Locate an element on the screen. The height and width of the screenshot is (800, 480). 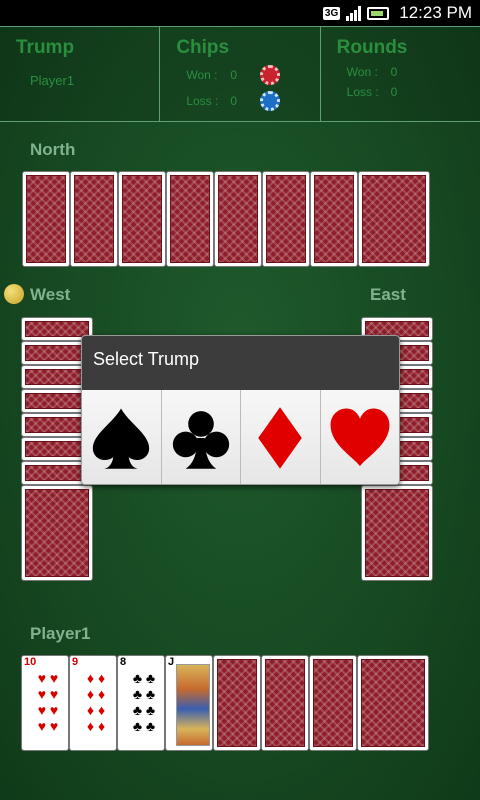
trump-player: Player1 is located at coordinates (52, 80).